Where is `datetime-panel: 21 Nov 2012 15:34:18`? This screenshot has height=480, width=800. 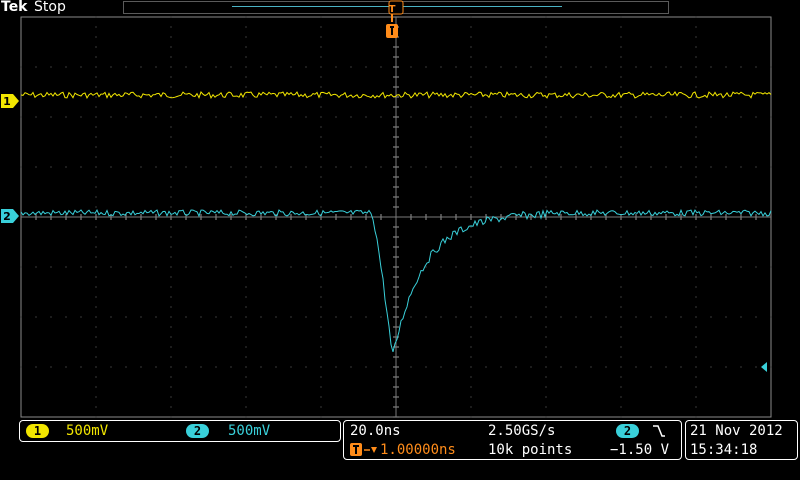
datetime-panel: 21 Nov 2012 15:34:18 is located at coordinates (741, 440).